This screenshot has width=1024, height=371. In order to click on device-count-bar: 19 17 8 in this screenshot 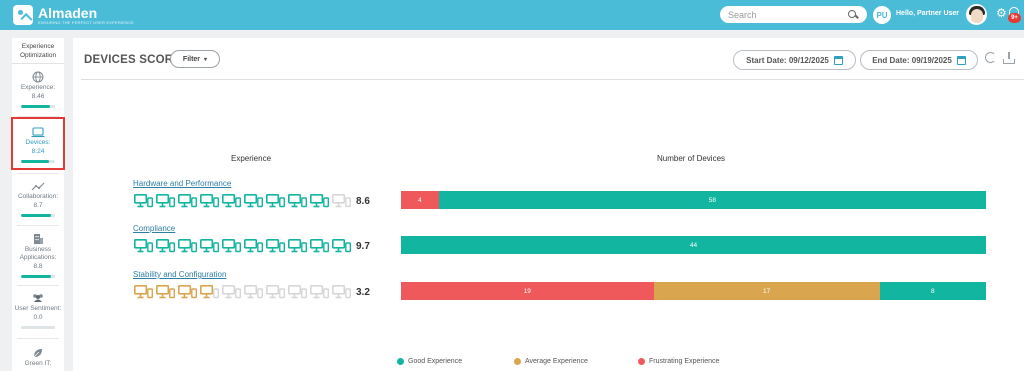, I will do `click(693, 291)`.